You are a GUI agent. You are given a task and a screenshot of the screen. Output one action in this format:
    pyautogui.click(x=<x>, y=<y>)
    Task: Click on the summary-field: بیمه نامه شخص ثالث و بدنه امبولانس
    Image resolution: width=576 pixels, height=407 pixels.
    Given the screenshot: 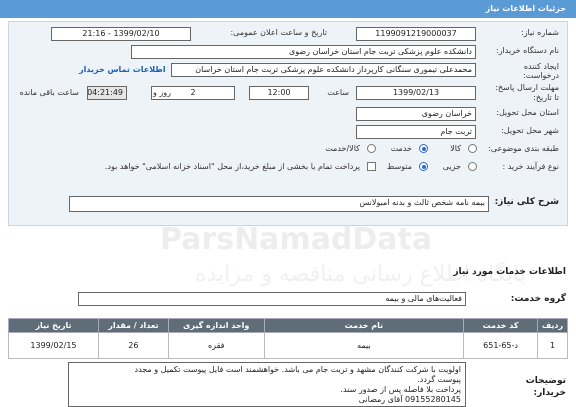 What is the action you would take?
    pyautogui.click(x=279, y=204)
    